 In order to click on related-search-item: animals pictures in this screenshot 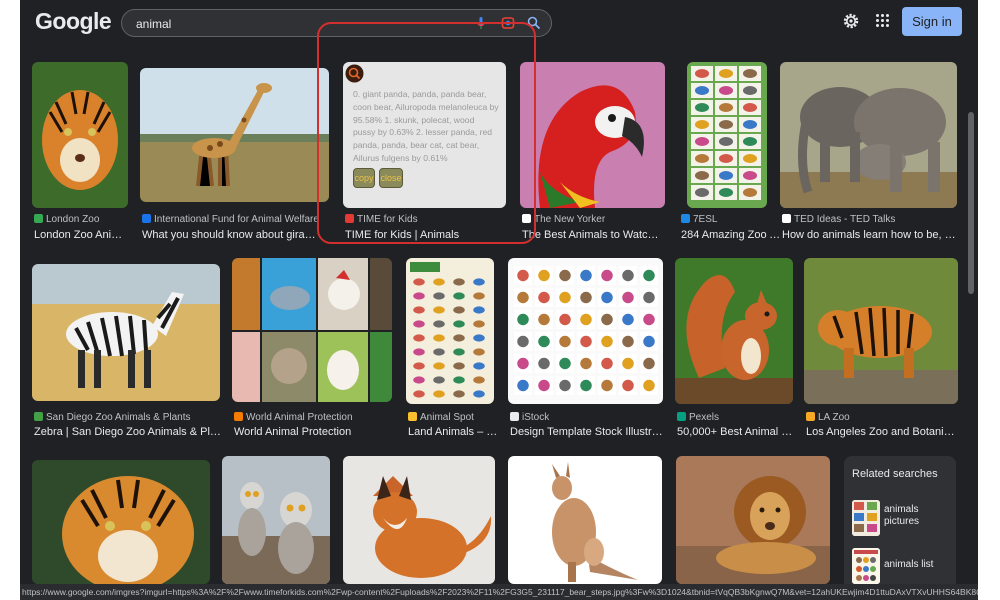, I will do `click(902, 518)`.